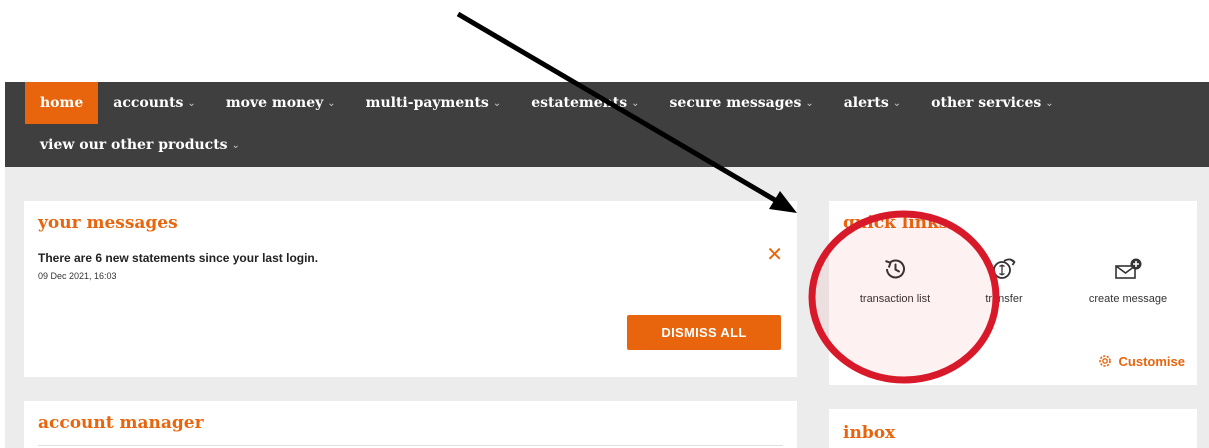  Describe the element at coordinates (866, 103) in the screenshot. I see `nav-item-label: alerts` at that location.